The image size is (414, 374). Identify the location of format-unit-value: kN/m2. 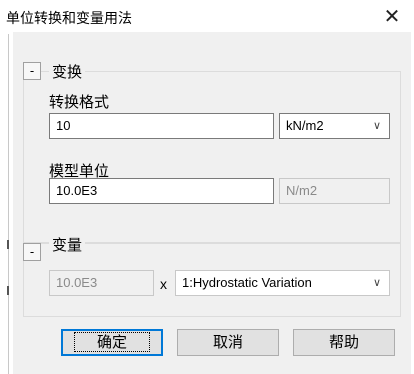
(305, 125).